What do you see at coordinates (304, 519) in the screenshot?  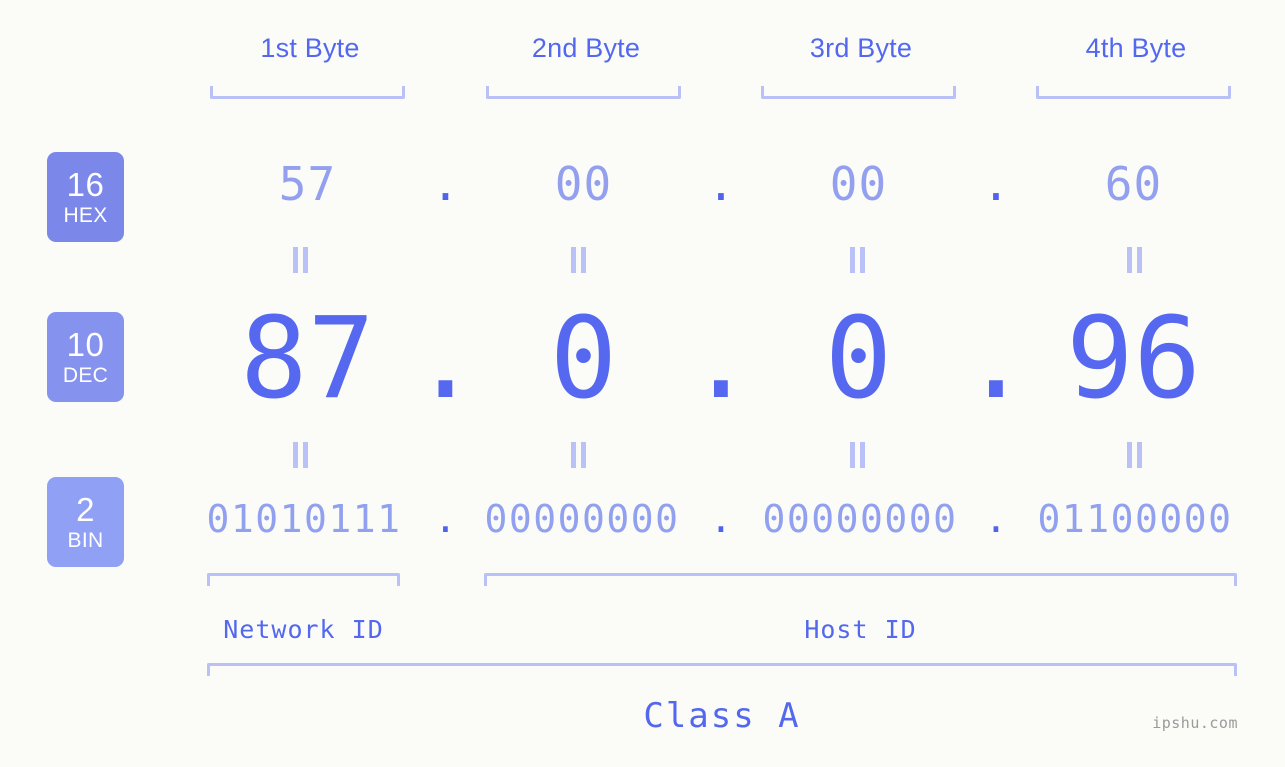 I see `bin-byte-1: 01010111` at bounding box center [304, 519].